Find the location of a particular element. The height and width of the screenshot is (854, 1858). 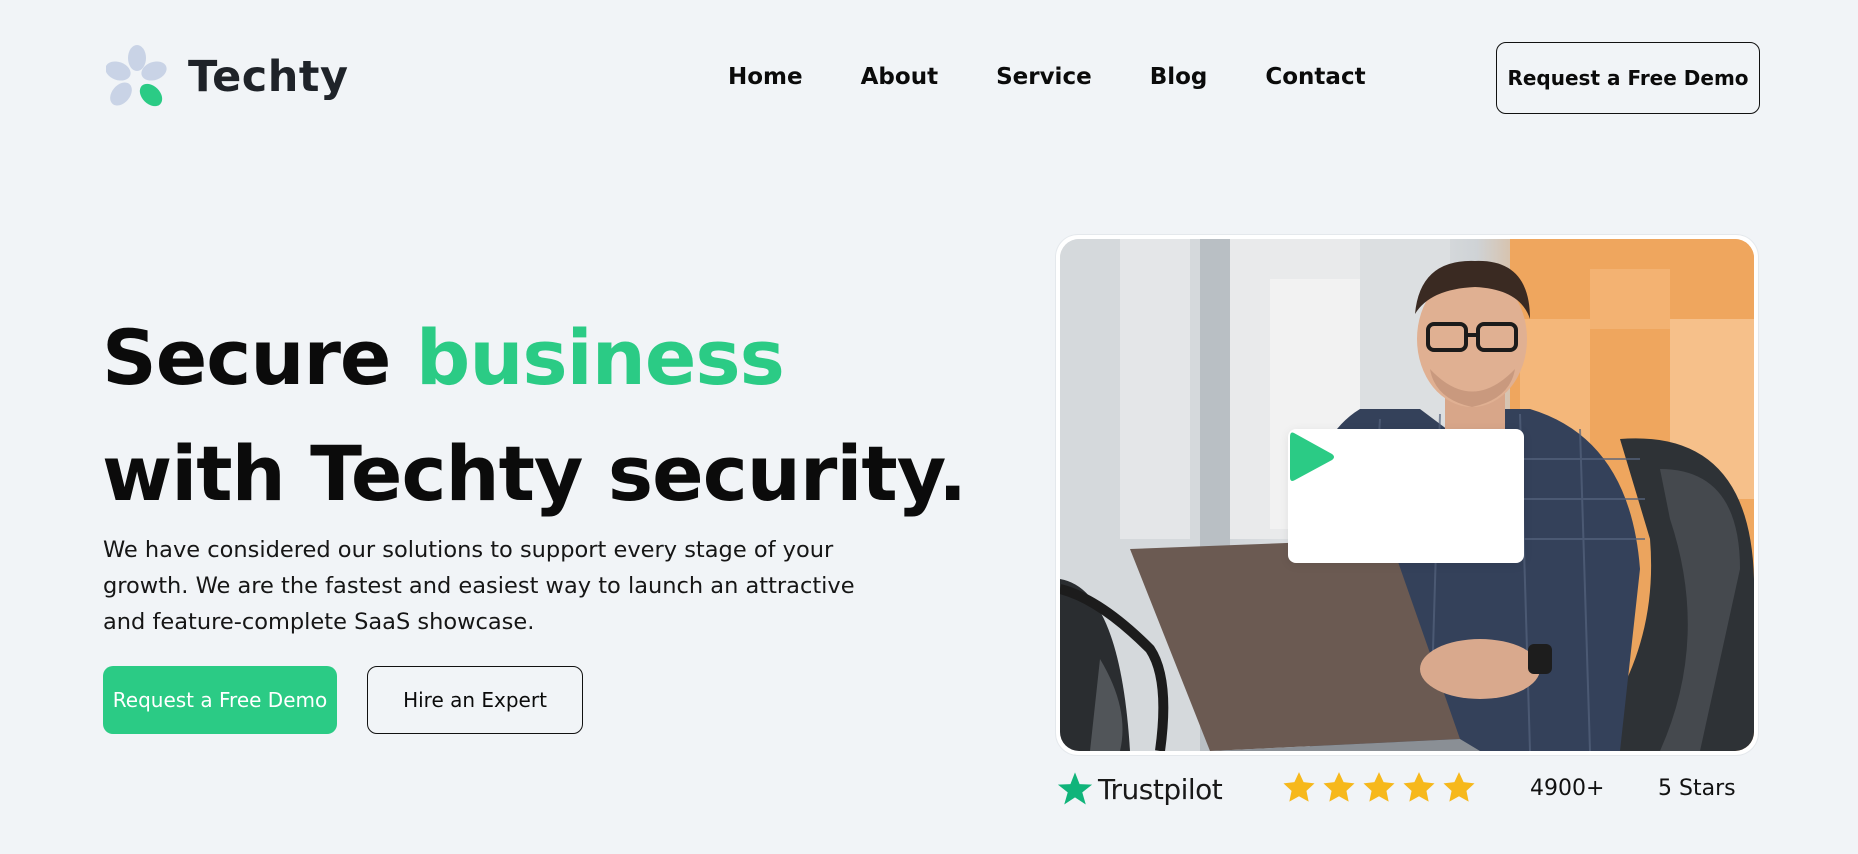

request-demo-button: Request a Free Demo is located at coordinates (220, 700).